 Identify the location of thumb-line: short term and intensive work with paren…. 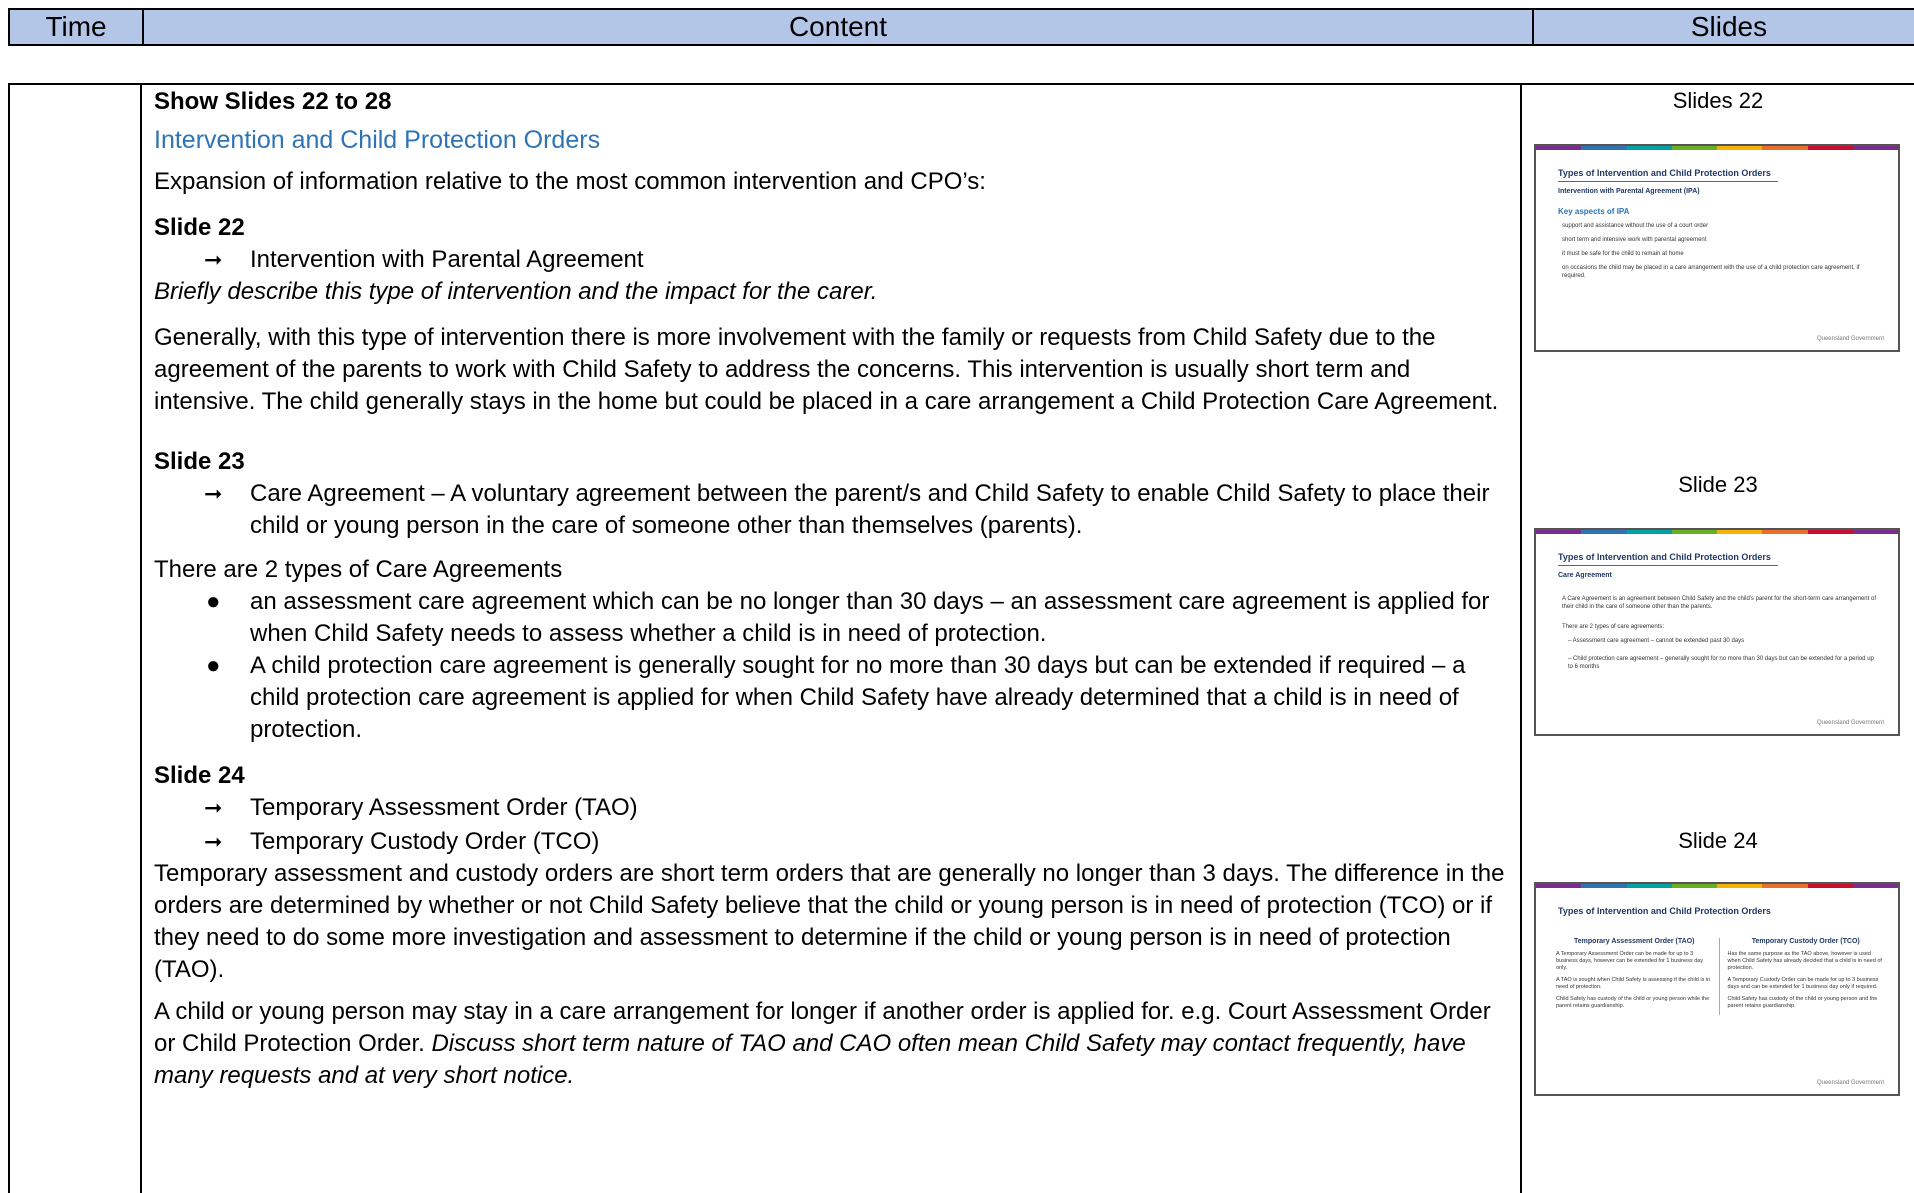
(1634, 240).